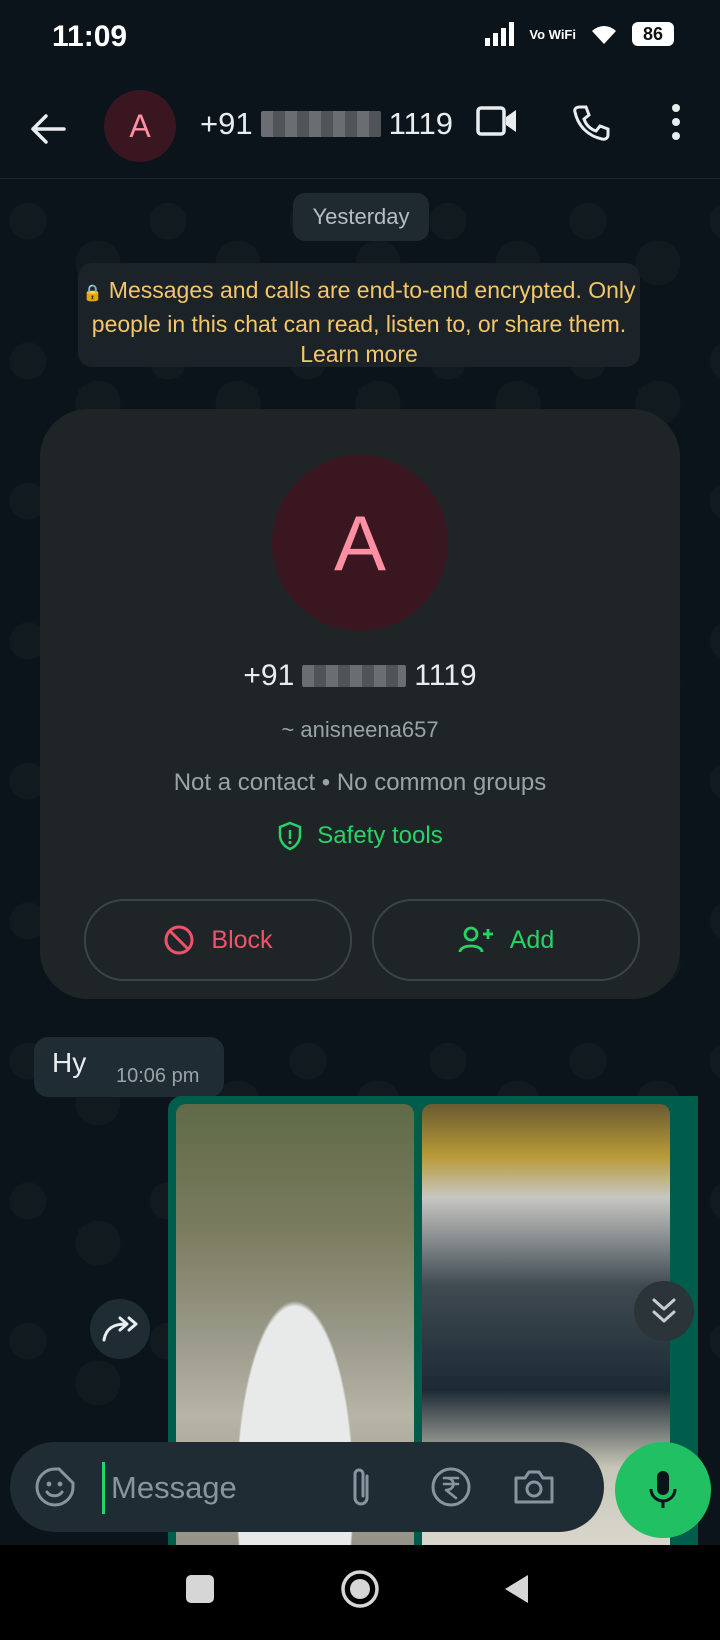 Image resolution: width=720 pixels, height=1640 pixels. I want to click on title-country-code: +91, so click(226, 123).